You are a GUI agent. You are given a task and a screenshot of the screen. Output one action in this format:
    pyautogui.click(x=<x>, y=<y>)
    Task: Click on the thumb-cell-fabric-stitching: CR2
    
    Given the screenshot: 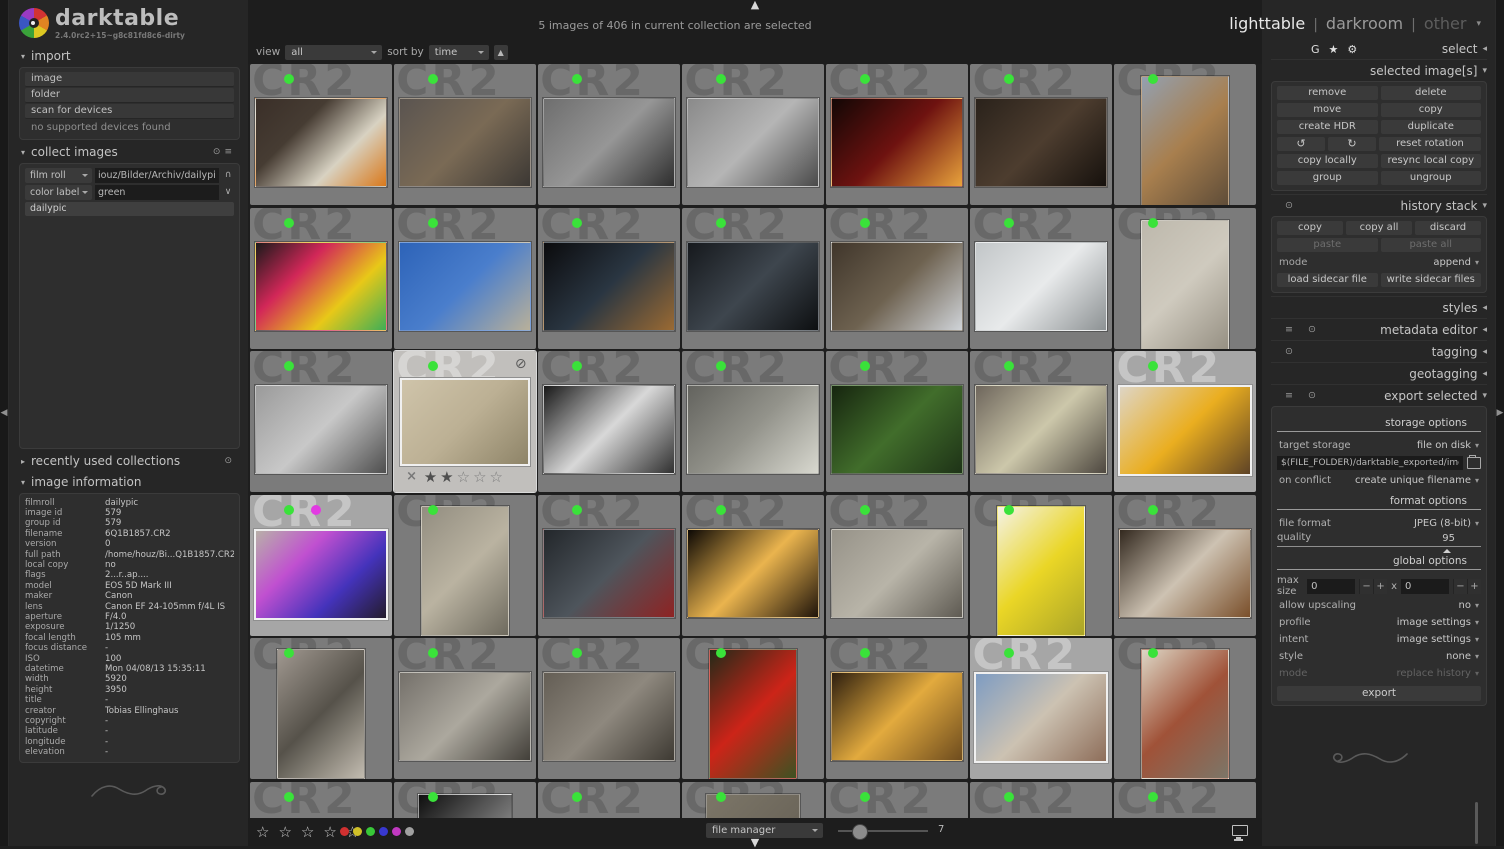 What is the action you would take?
    pyautogui.click(x=609, y=565)
    